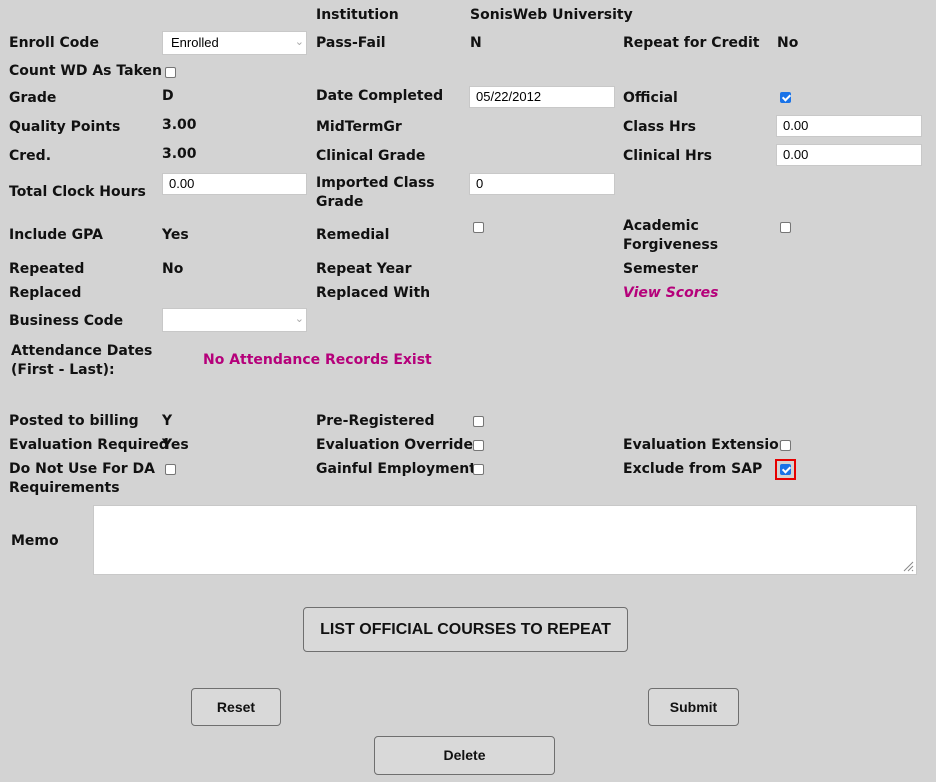 This screenshot has height=782, width=936. I want to click on total-clock-hours-label: Total Clock Hours, so click(77, 192).